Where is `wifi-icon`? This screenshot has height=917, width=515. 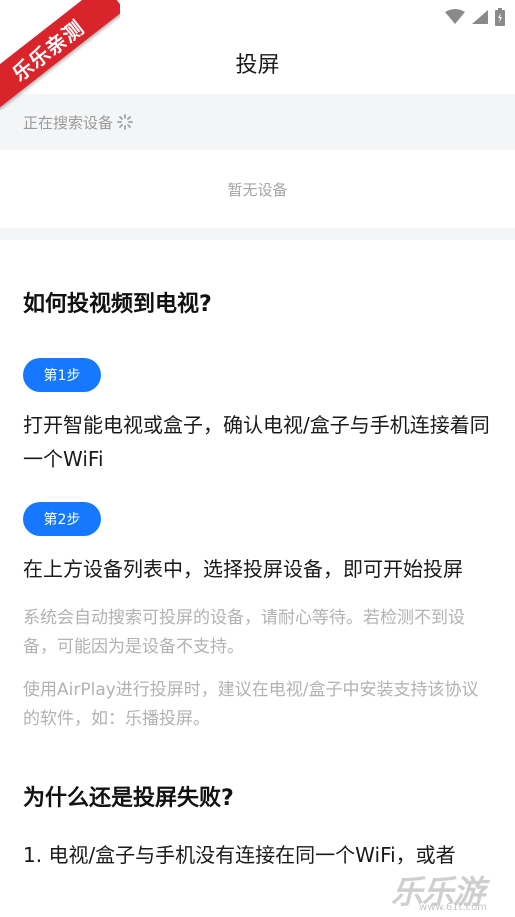 wifi-icon is located at coordinates (455, 16).